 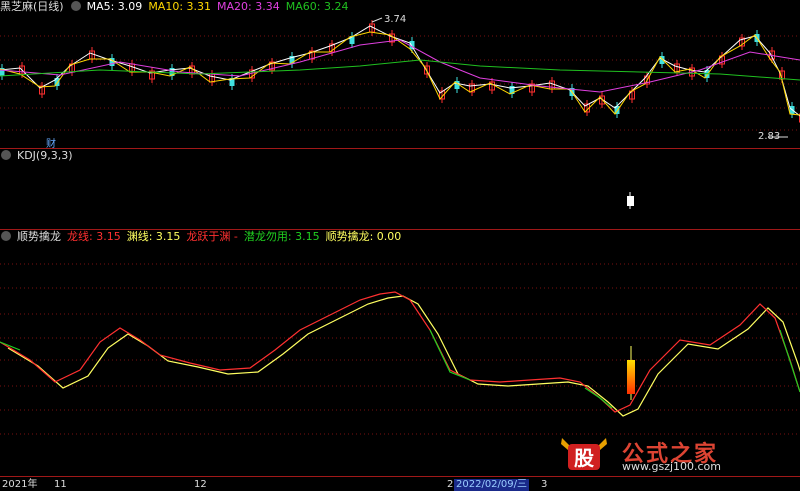 I want to click on watermark-logo-icon: 股, so click(x=584, y=454).